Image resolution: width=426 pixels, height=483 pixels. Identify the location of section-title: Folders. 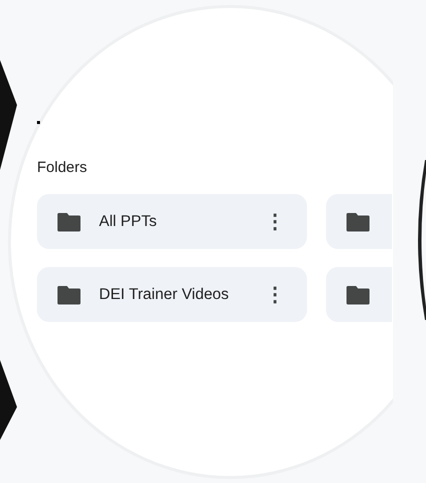
(62, 167).